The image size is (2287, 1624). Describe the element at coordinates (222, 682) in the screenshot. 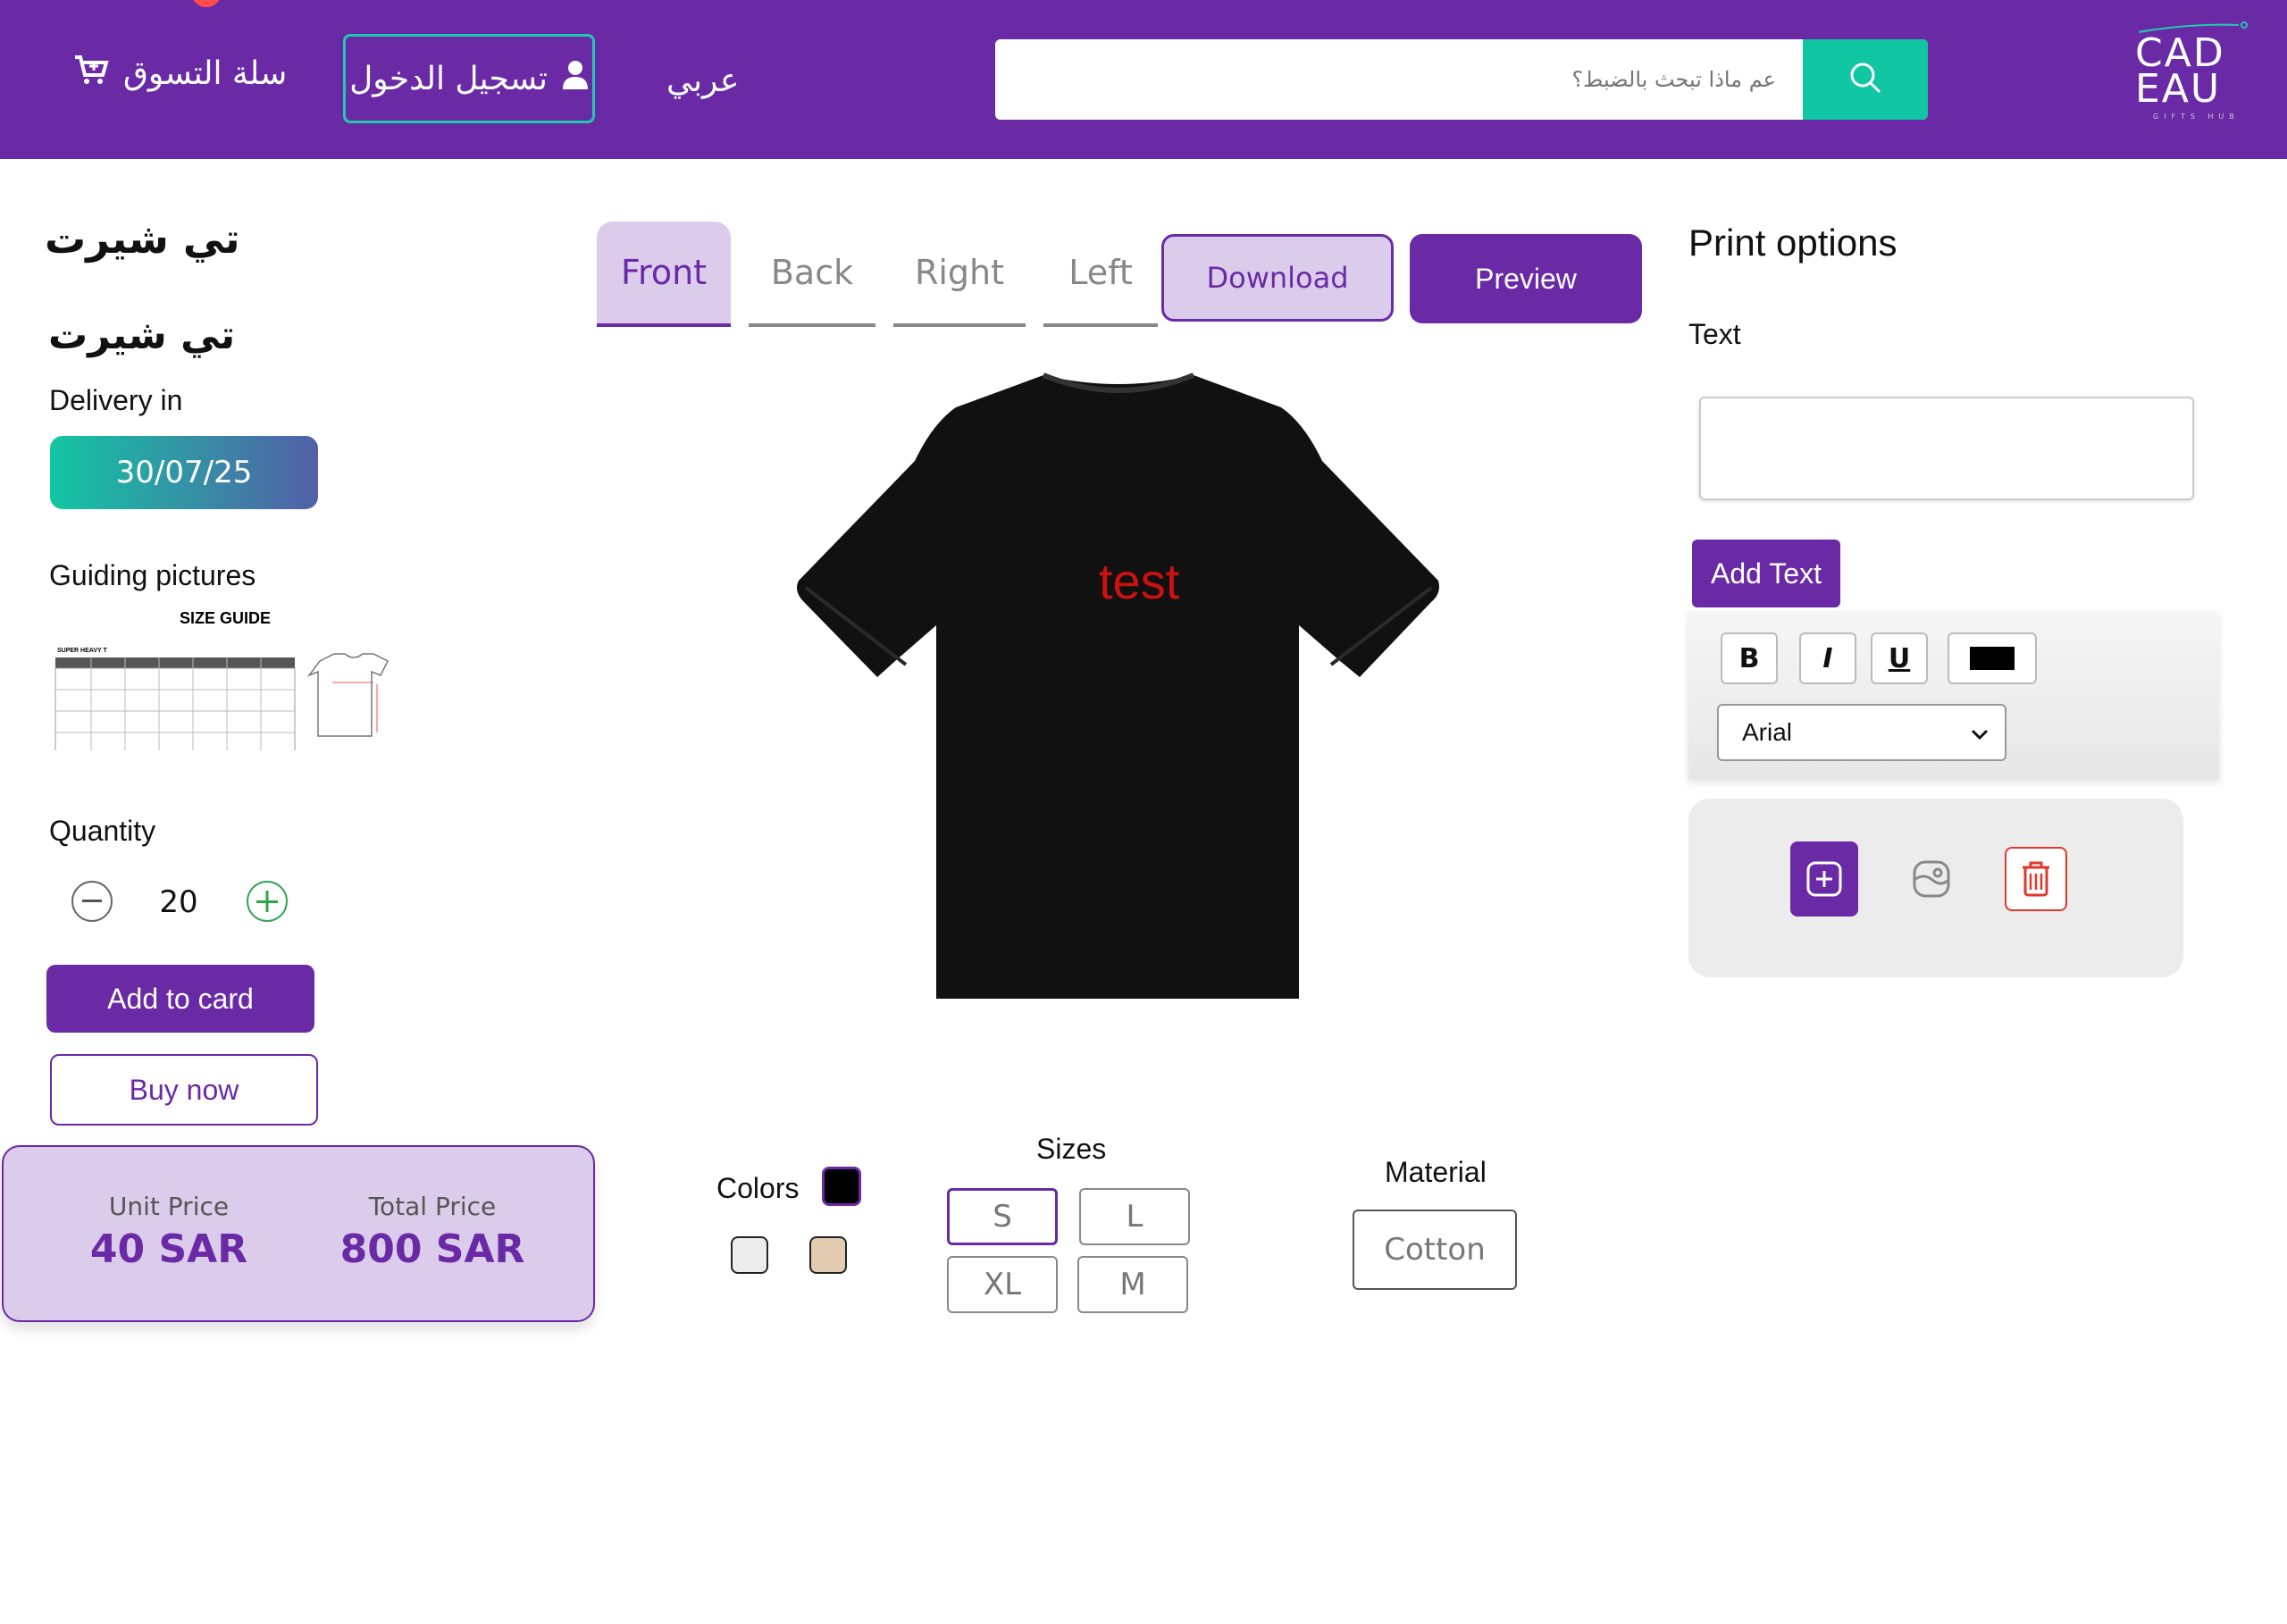

I see `size-guide-graphic: SIZE GUIDE SUPER HEAVY T` at that location.